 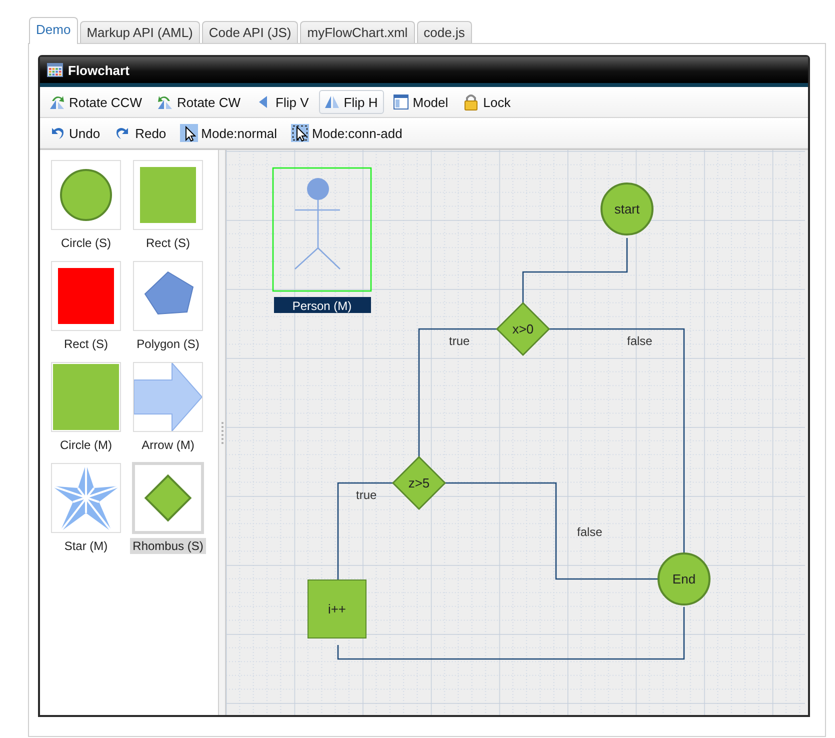 What do you see at coordinates (322, 229) in the screenshot?
I see `actor-node` at bounding box center [322, 229].